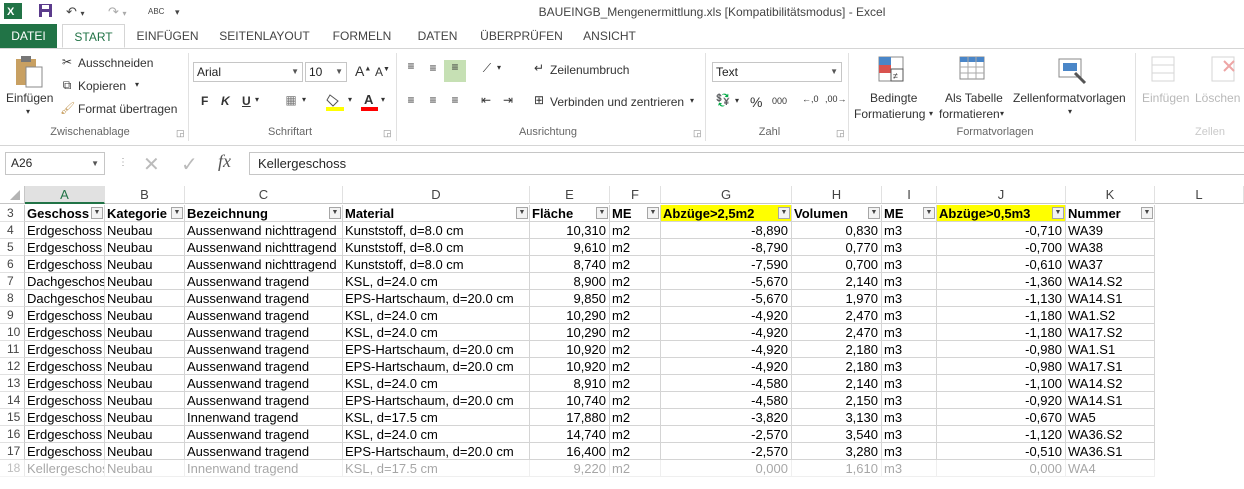 The width and height of the screenshot is (1244, 489). I want to click on decrease-indent-icon: ⇤, so click(486, 100).